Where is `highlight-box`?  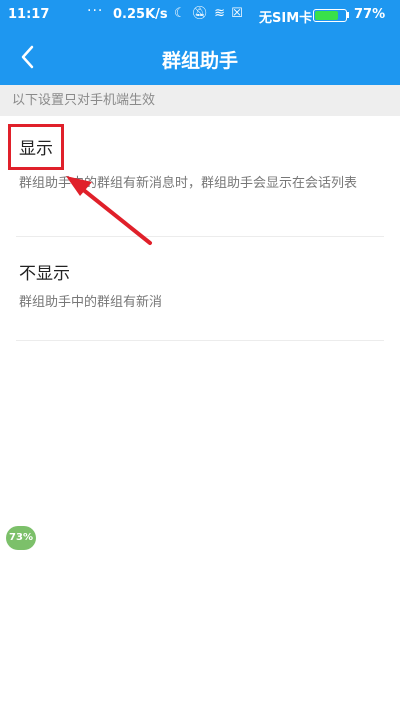
highlight-box is located at coordinates (36, 147).